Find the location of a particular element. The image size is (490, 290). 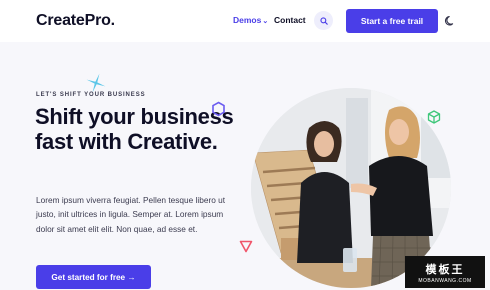

search-button is located at coordinates (323, 20).